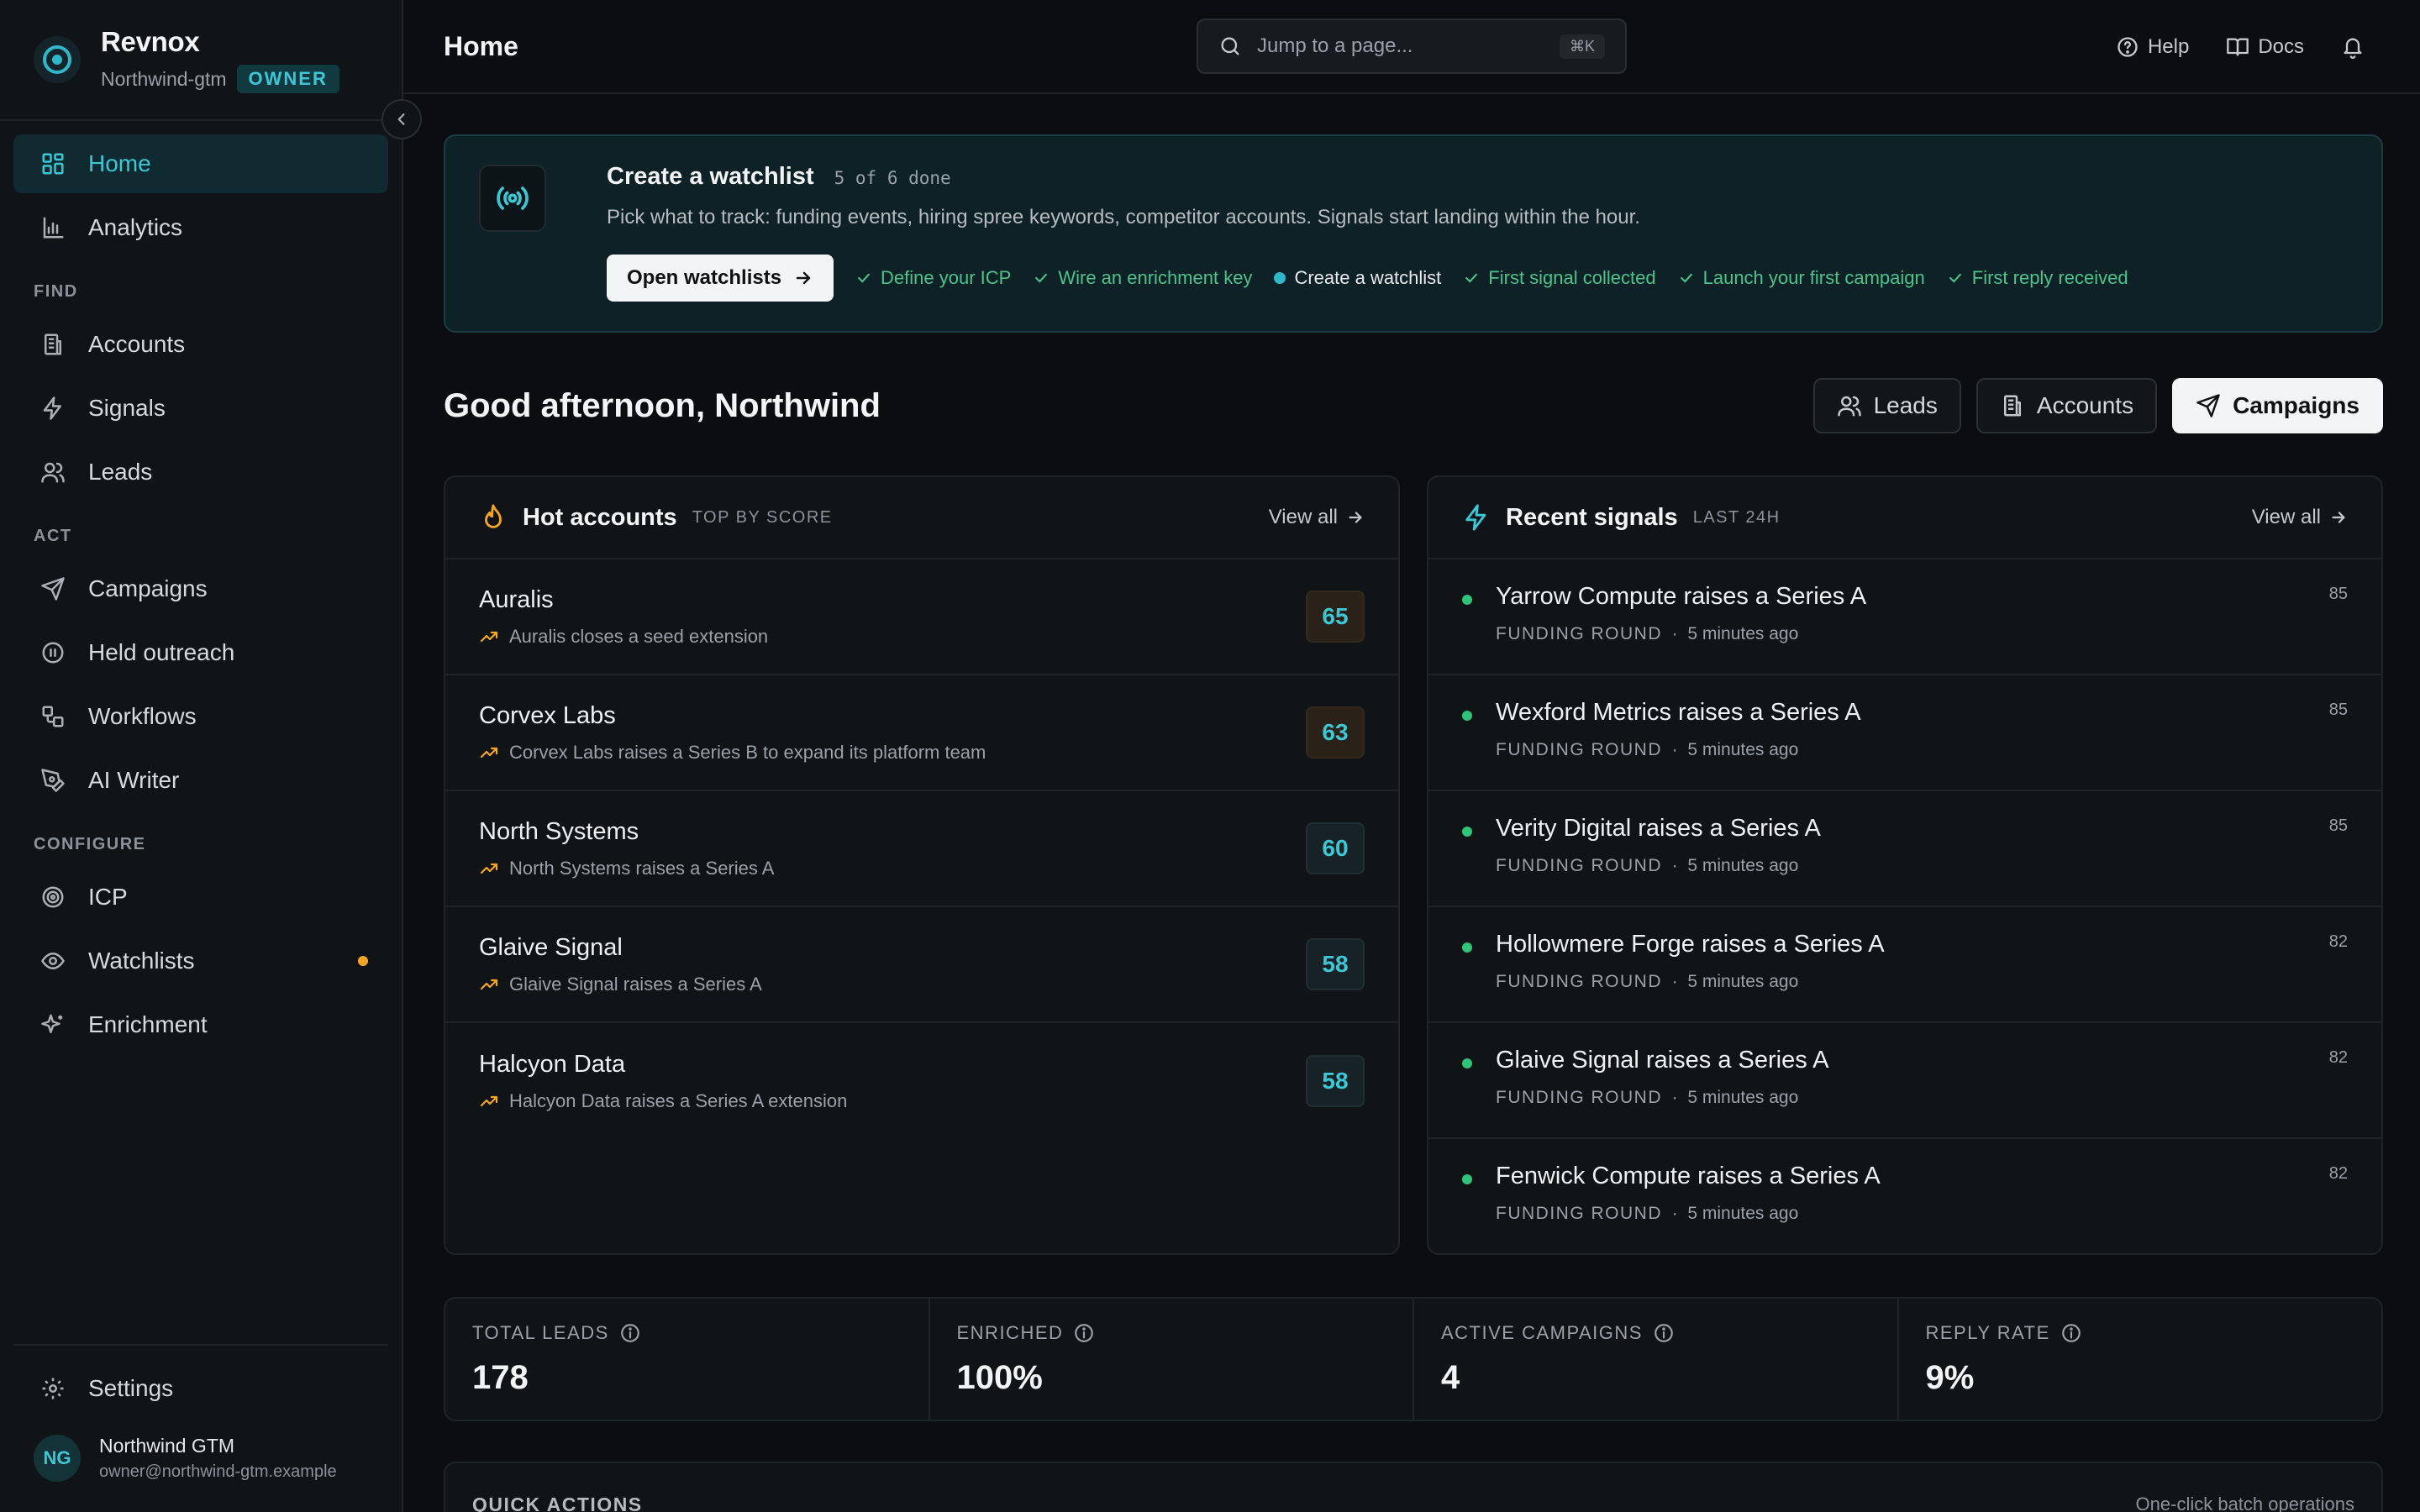 The image size is (2420, 1512). Describe the element at coordinates (53, 536) in the screenshot. I see `nav-section-act: ACT` at that location.